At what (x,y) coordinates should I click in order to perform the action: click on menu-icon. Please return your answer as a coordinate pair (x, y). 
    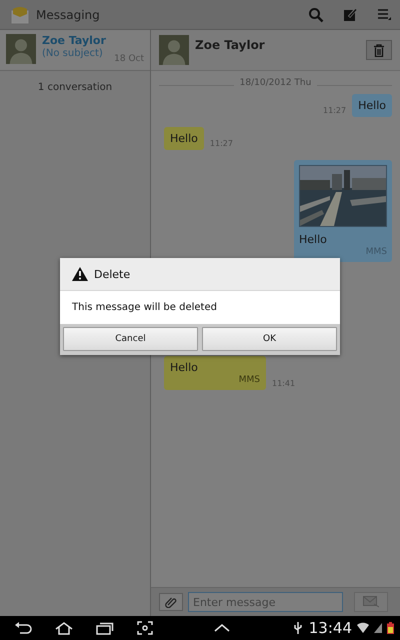
    Looking at the image, I should click on (384, 14).